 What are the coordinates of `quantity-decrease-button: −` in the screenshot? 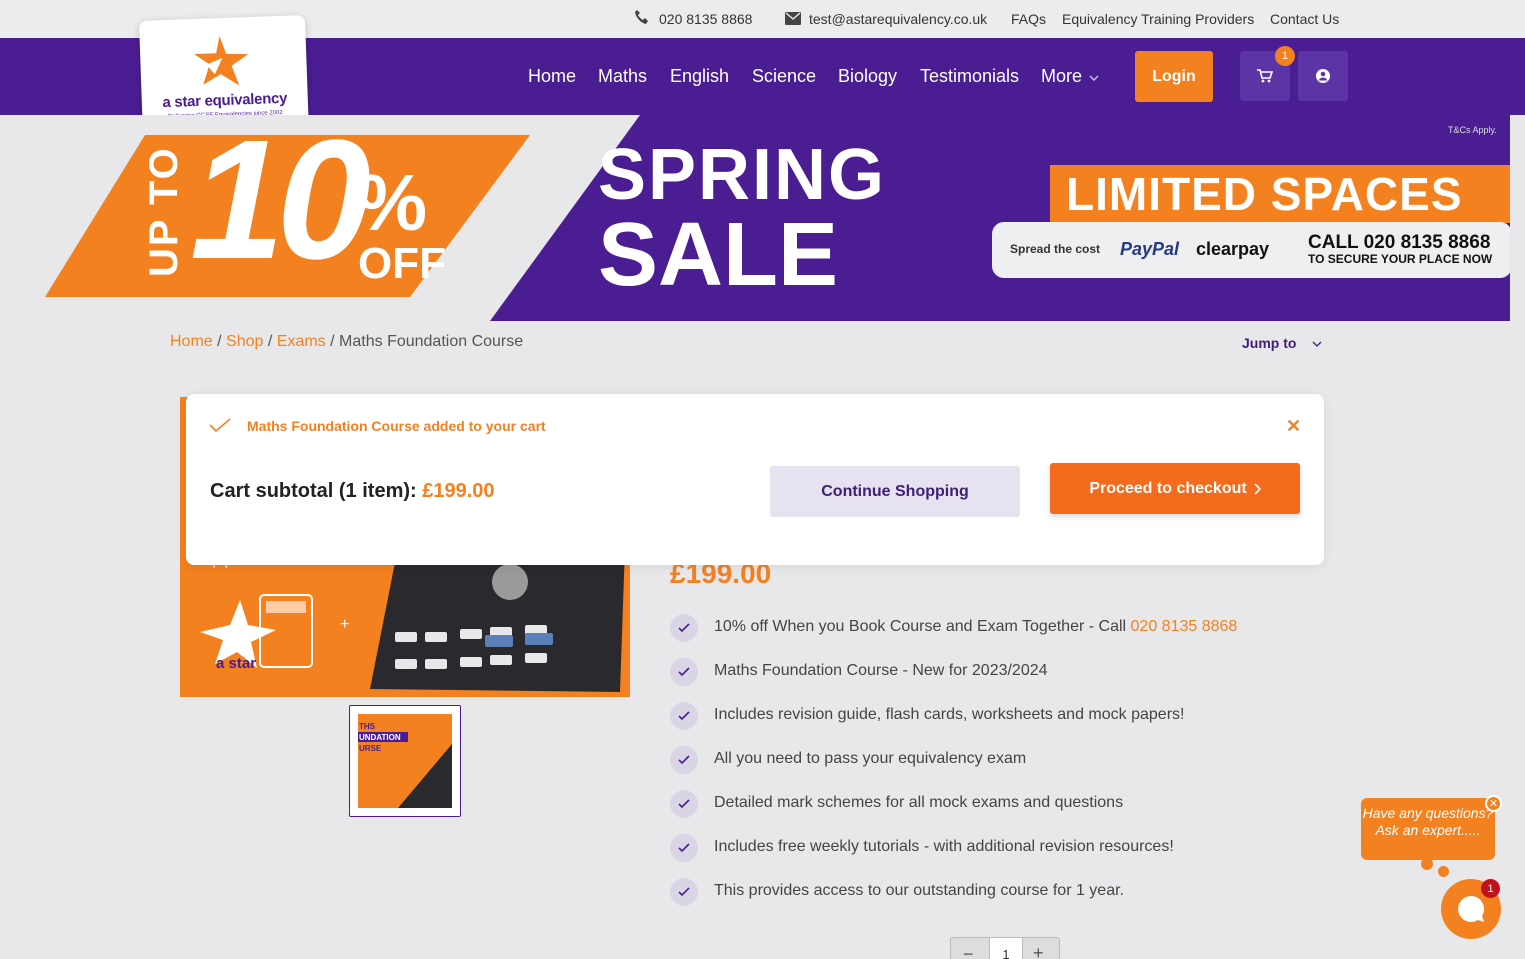 It's located at (968, 951).